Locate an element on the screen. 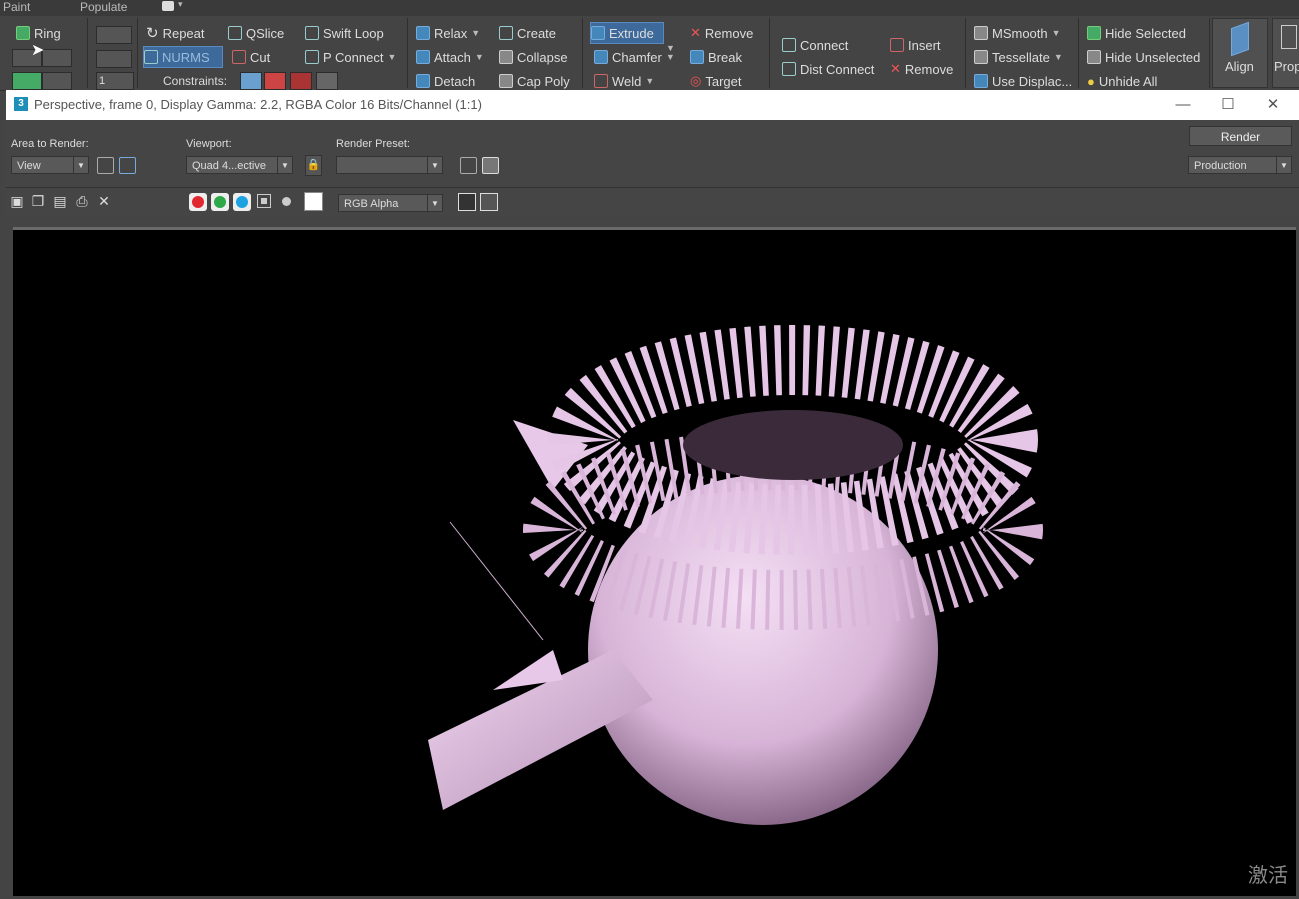 This screenshot has width=1299, height=899. detach-button: Detach is located at coordinates (445, 81).